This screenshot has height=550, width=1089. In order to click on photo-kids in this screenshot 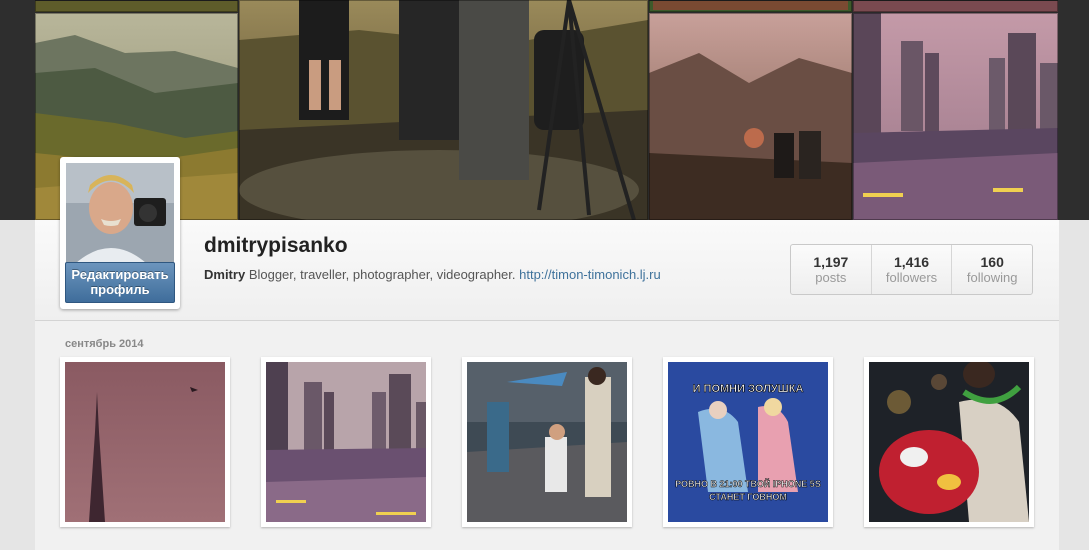, I will do `click(547, 442)`.